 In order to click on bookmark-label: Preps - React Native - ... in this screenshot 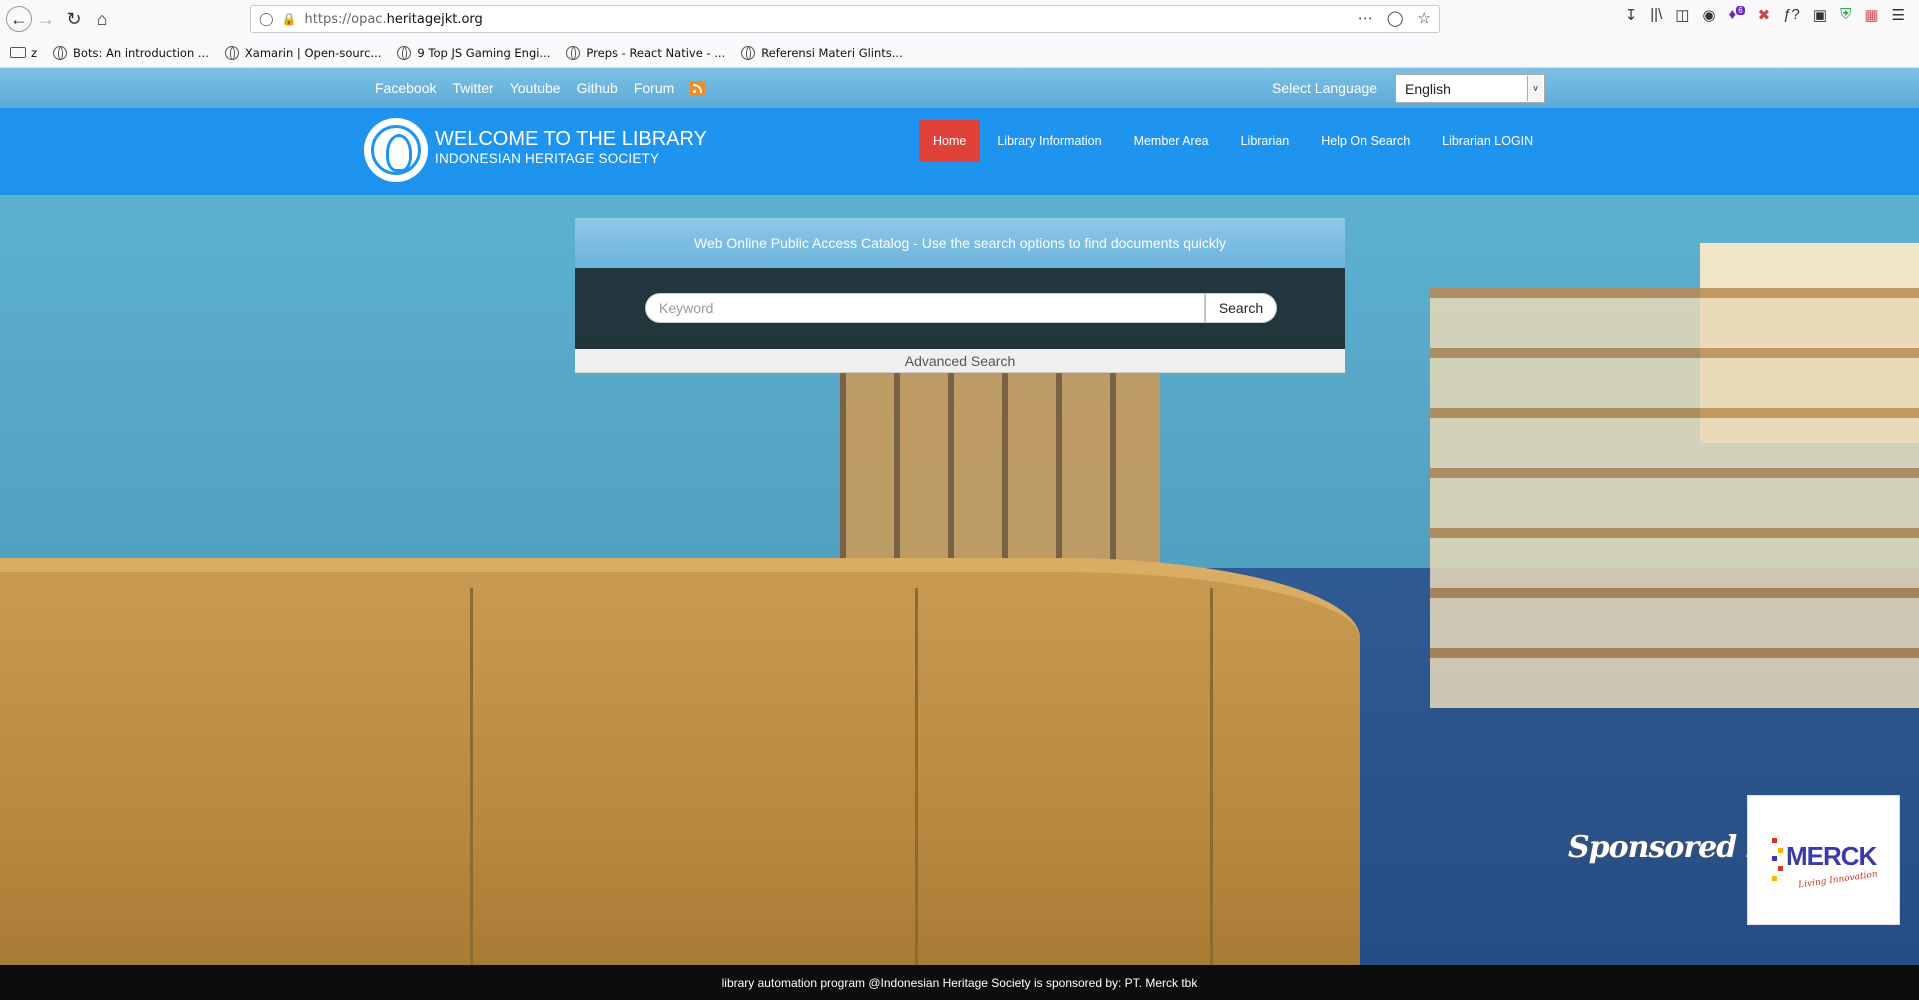, I will do `click(656, 52)`.